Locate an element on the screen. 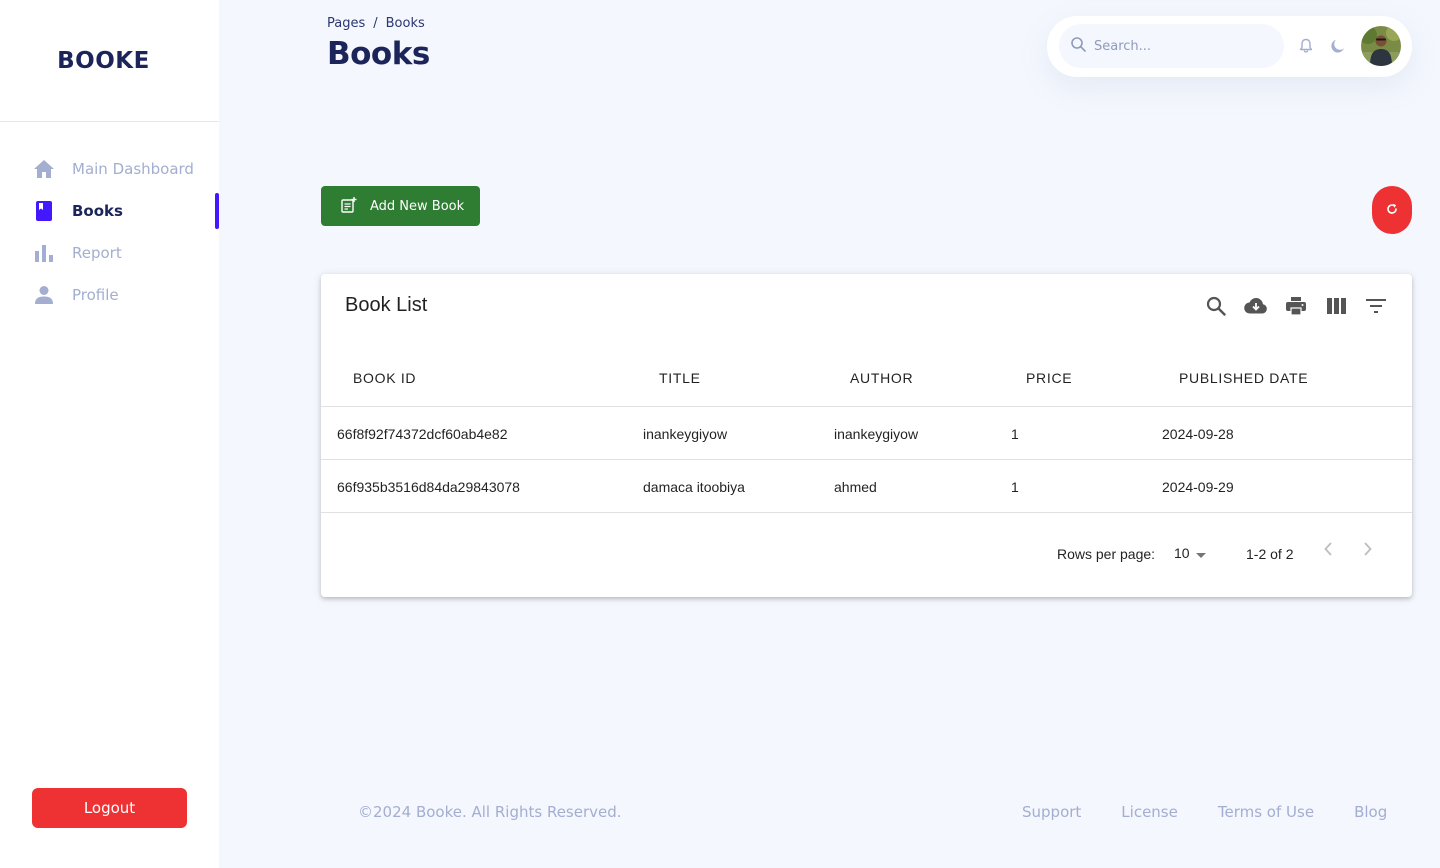  cell-title: damaca itoobiya is located at coordinates (694, 486).